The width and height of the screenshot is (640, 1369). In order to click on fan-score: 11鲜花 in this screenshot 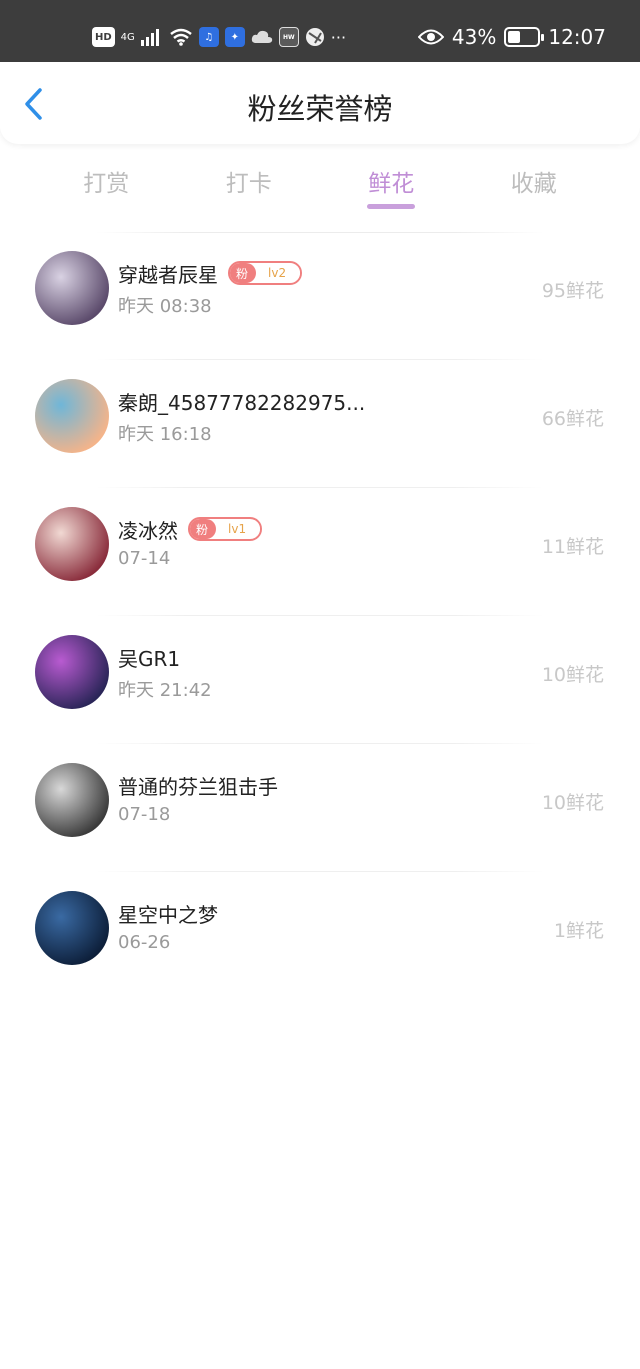, I will do `click(572, 547)`.